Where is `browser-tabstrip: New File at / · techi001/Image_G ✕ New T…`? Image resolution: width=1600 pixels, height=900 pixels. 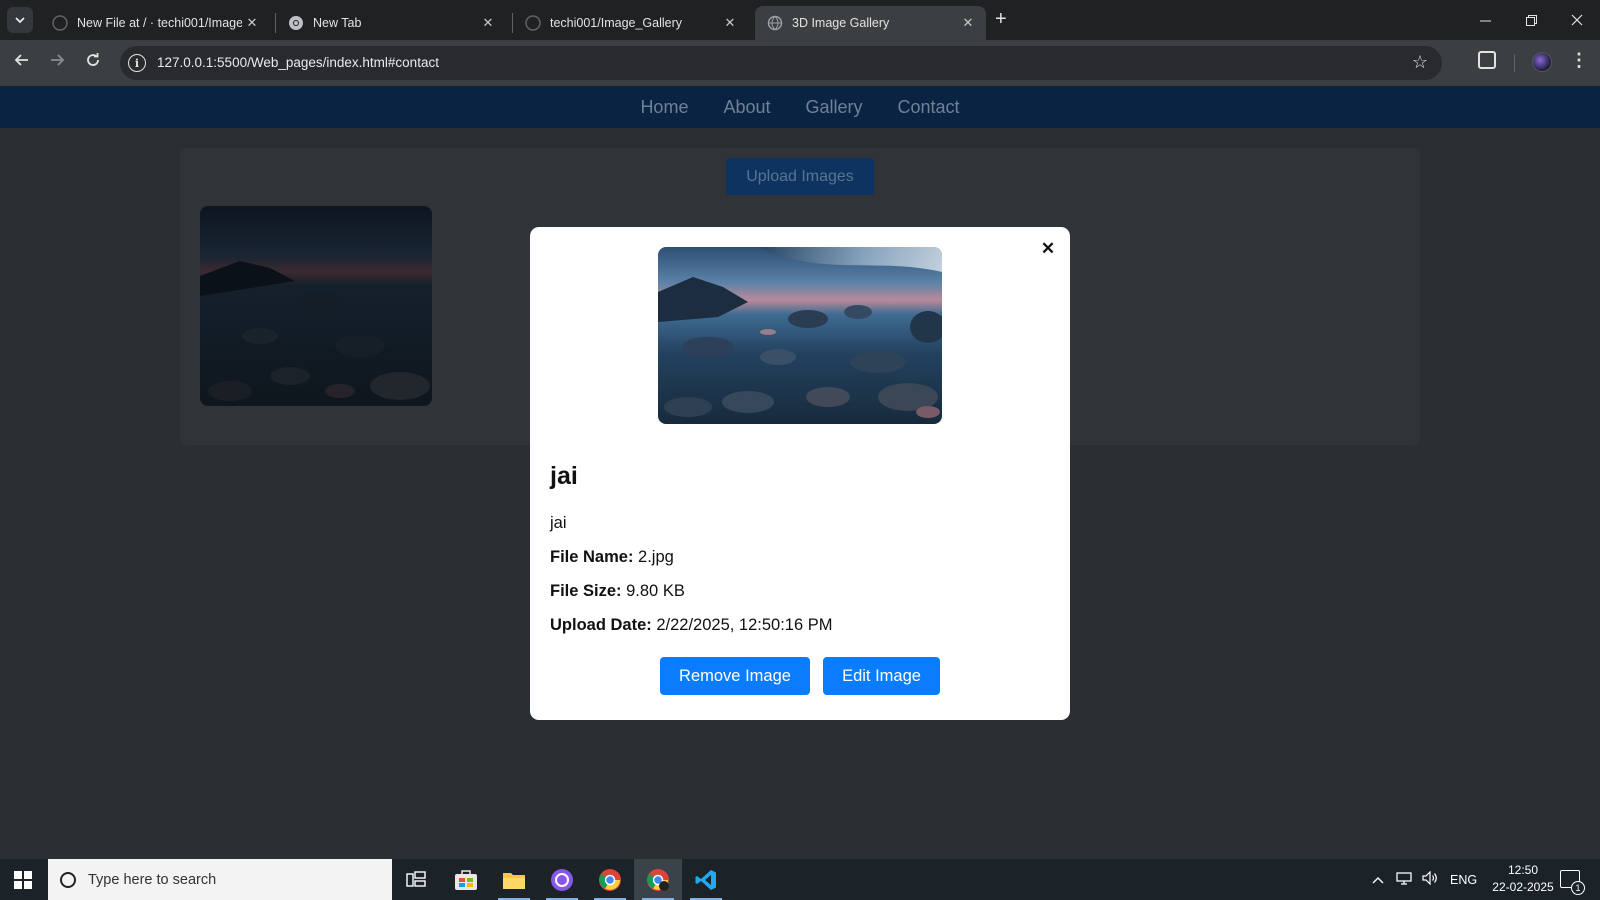 browser-tabstrip: New File at / · techi001/Image_G ✕ New T… is located at coordinates (800, 20).